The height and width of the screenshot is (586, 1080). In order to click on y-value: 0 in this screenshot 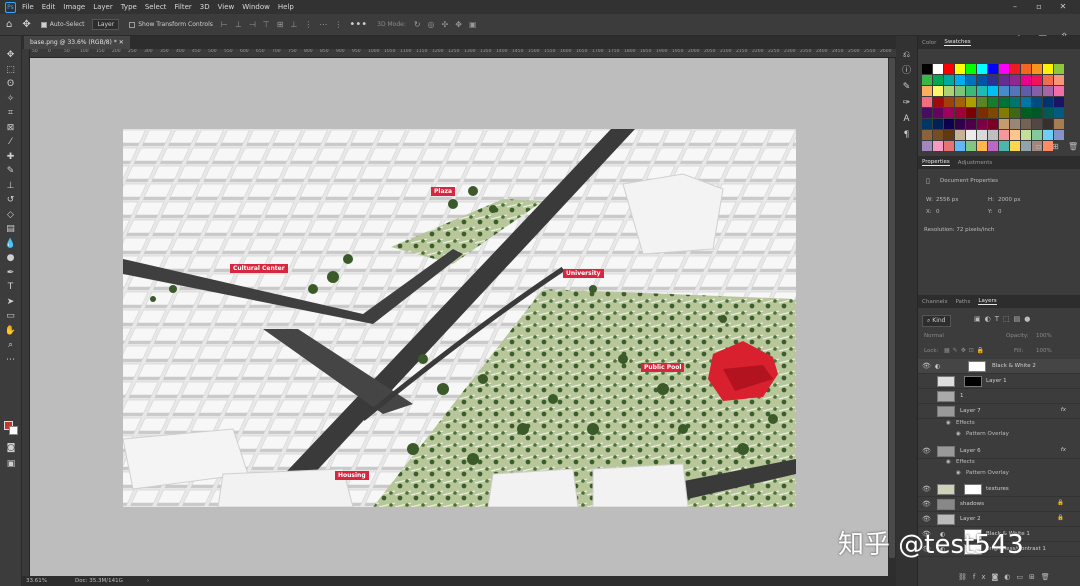, I will do `click(1000, 212)`.